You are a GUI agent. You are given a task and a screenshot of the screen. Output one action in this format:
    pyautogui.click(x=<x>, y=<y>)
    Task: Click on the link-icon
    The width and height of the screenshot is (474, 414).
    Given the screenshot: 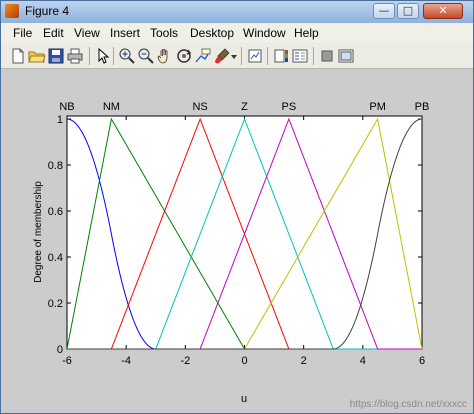 What is the action you would take?
    pyautogui.click(x=255, y=56)
    